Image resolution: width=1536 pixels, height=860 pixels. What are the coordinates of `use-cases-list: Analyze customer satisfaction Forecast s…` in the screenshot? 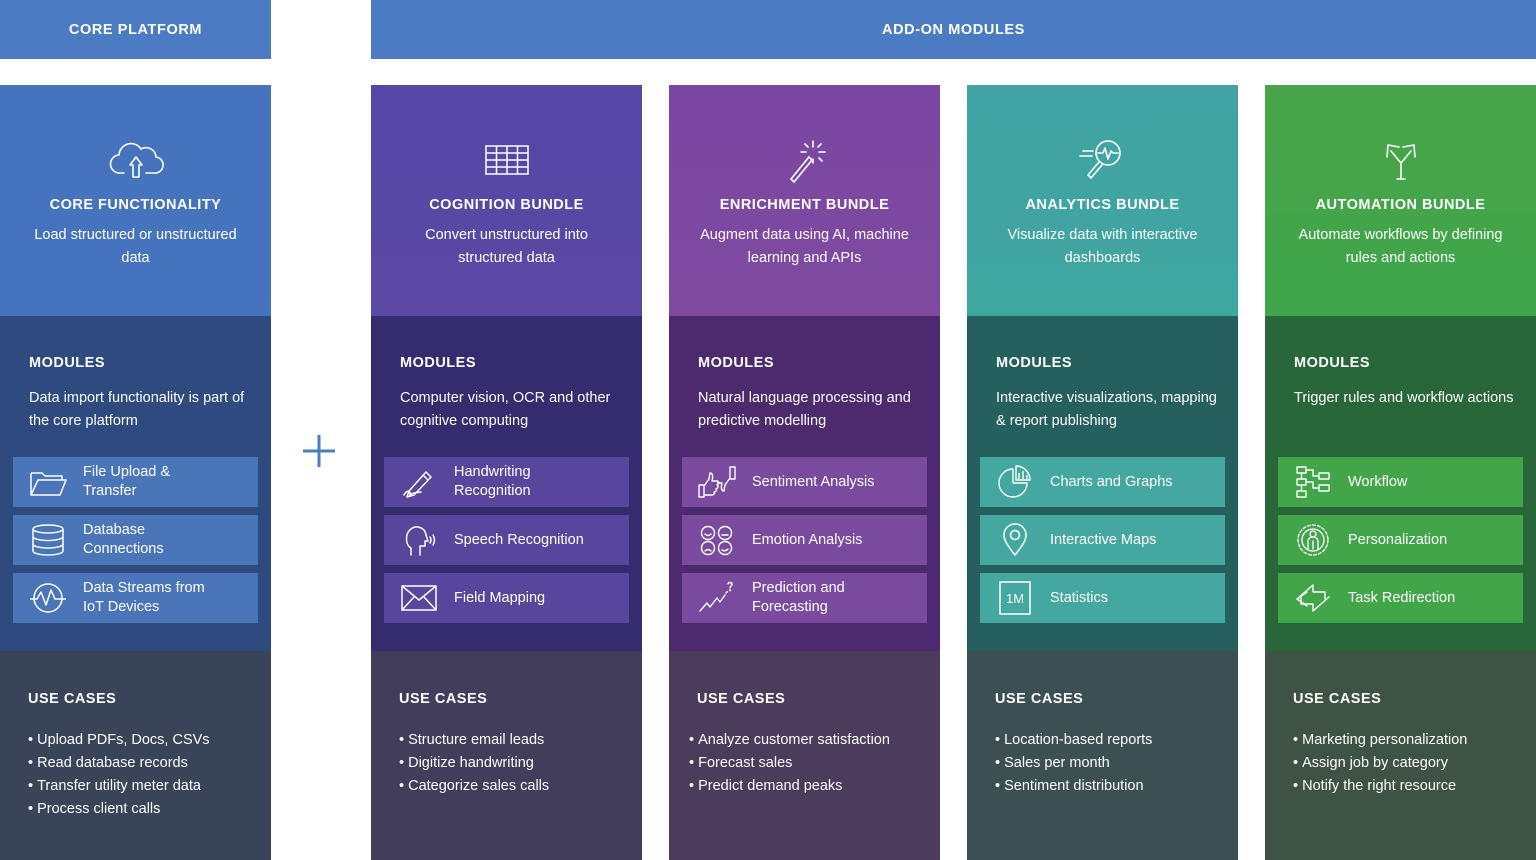 It's located at (809, 763).